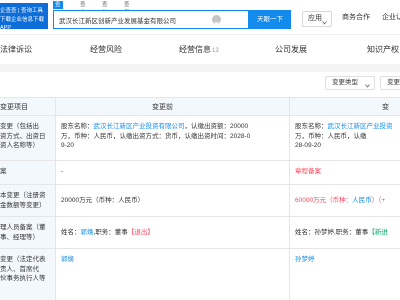  I want to click on row-label: 案, so click(3, 171).